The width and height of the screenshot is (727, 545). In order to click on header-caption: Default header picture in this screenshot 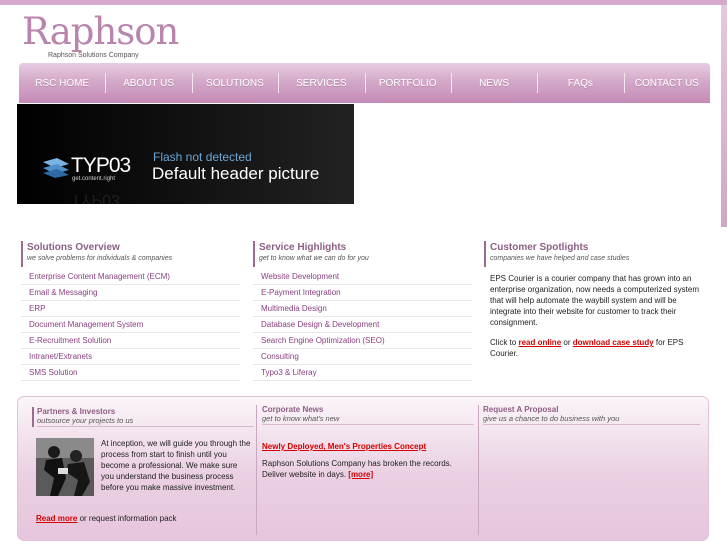, I will do `click(236, 173)`.